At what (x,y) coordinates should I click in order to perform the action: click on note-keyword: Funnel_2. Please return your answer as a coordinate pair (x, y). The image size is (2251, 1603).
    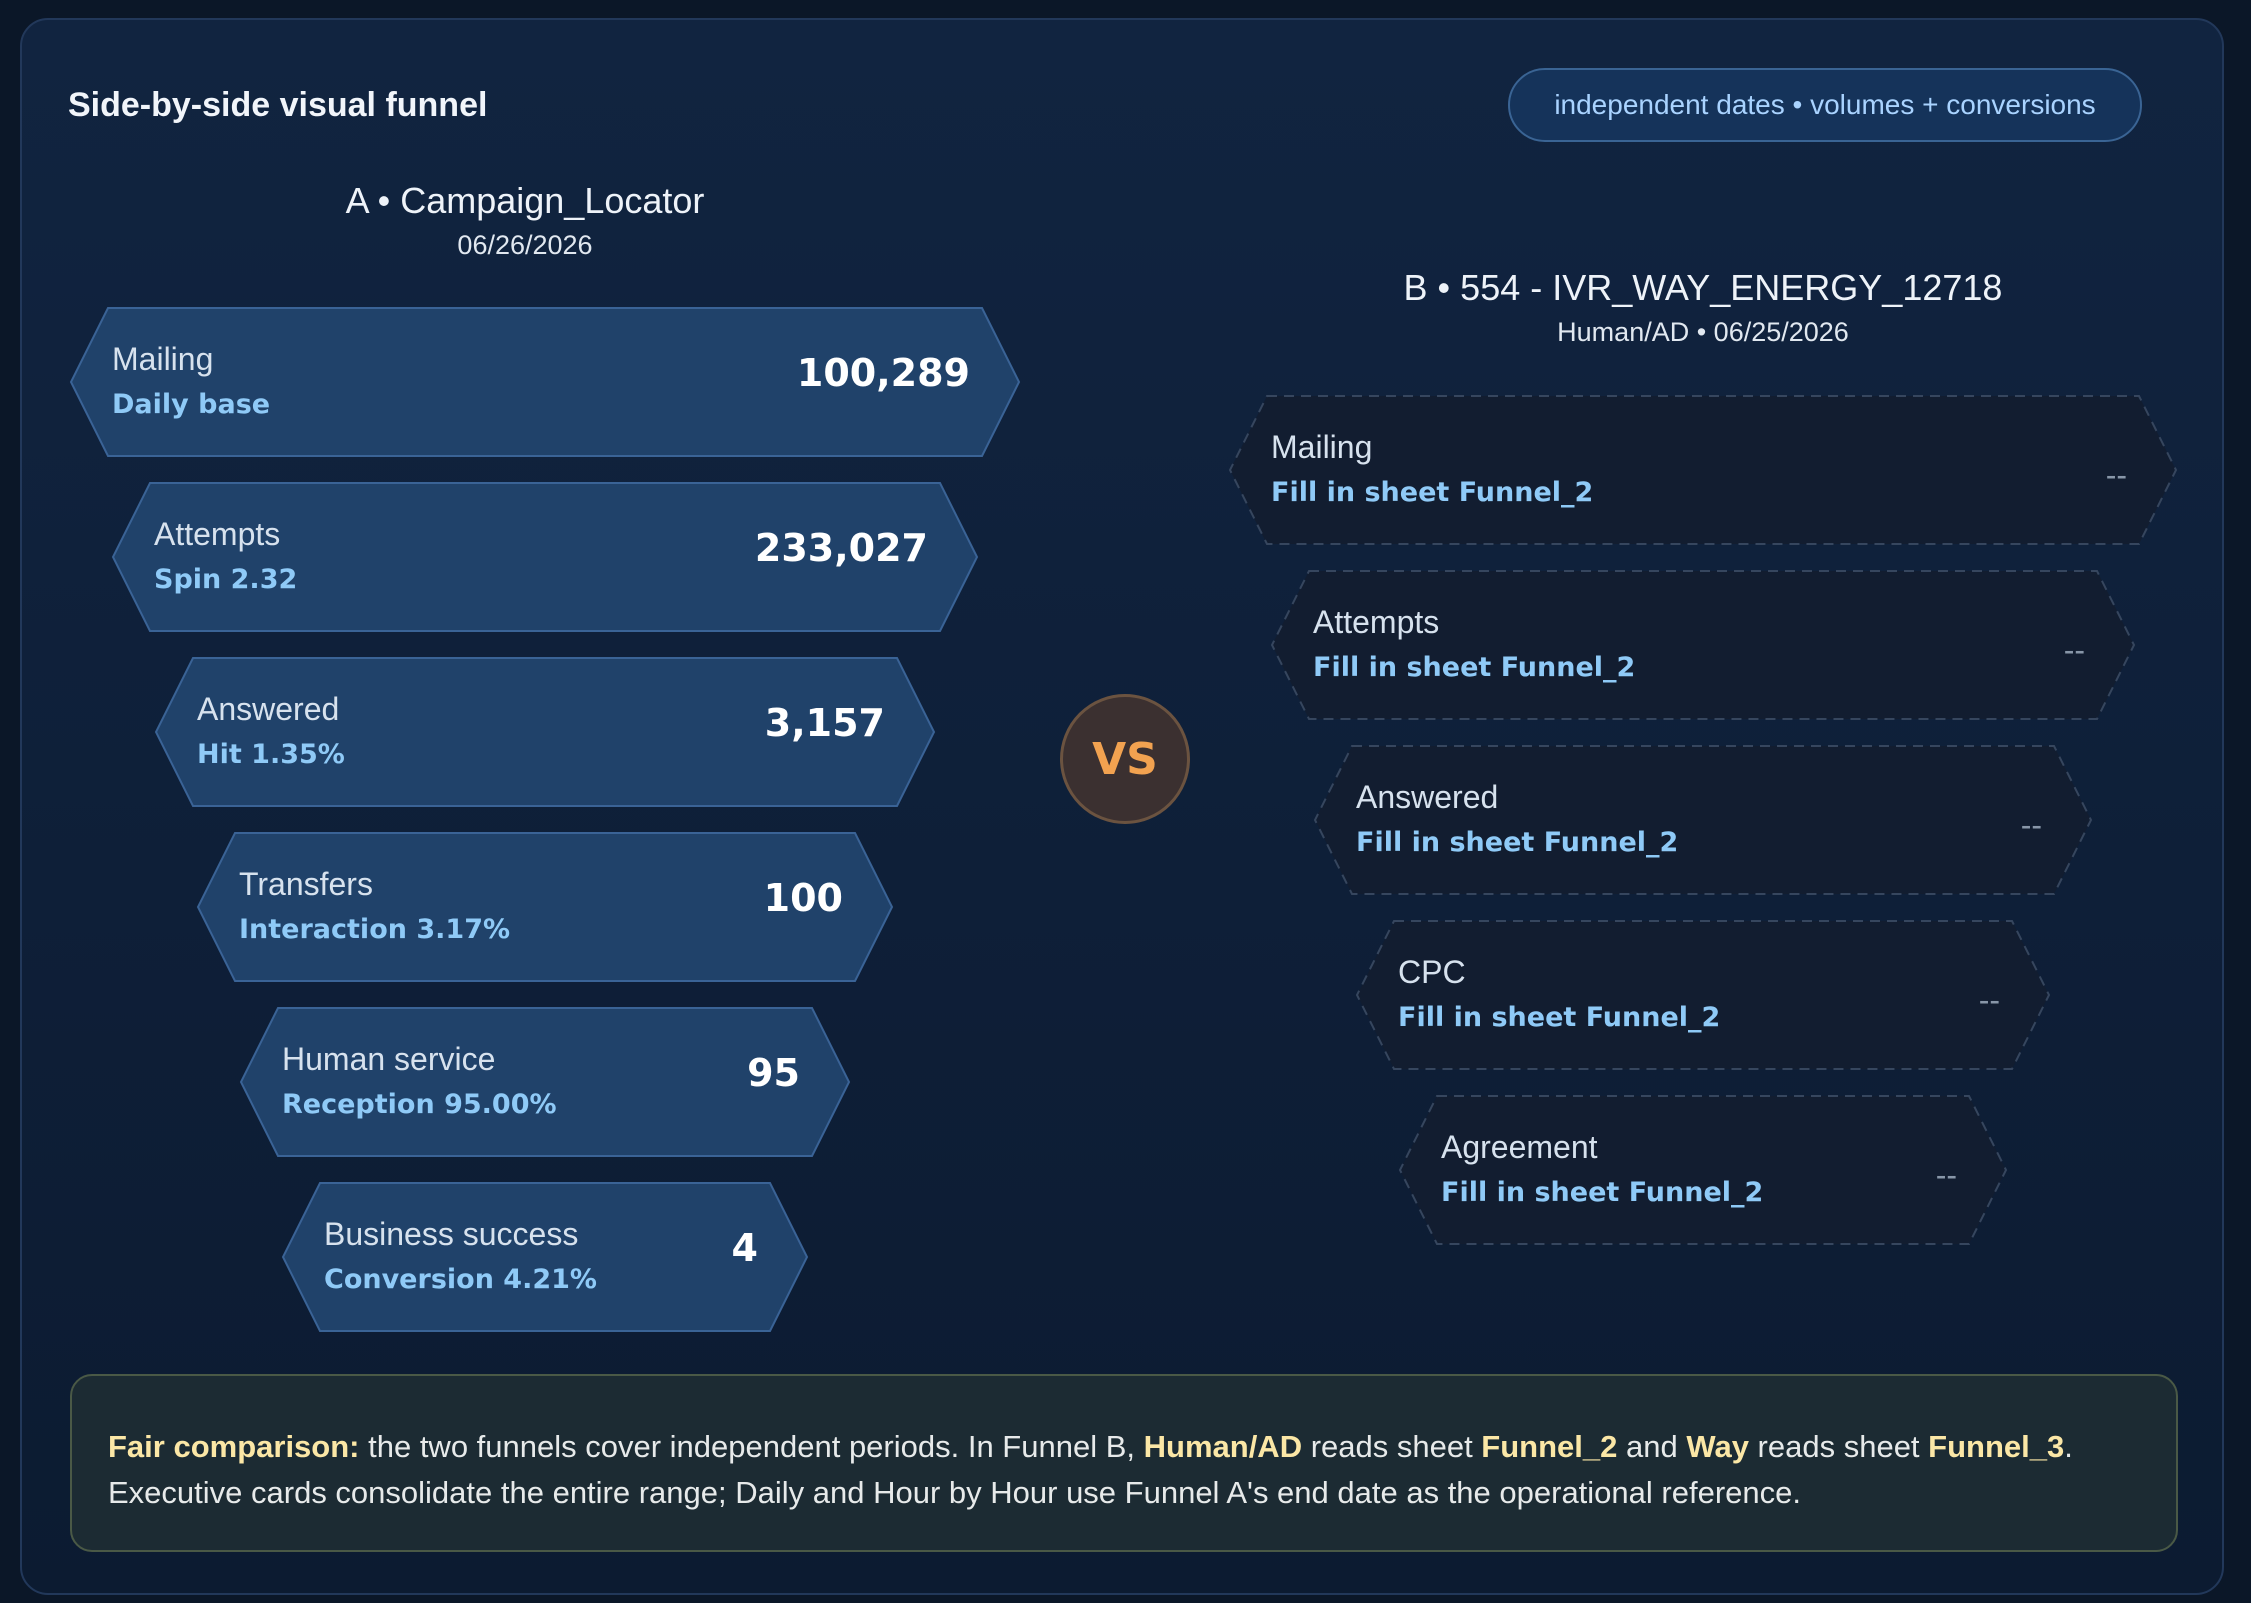
    Looking at the image, I should click on (1549, 1446).